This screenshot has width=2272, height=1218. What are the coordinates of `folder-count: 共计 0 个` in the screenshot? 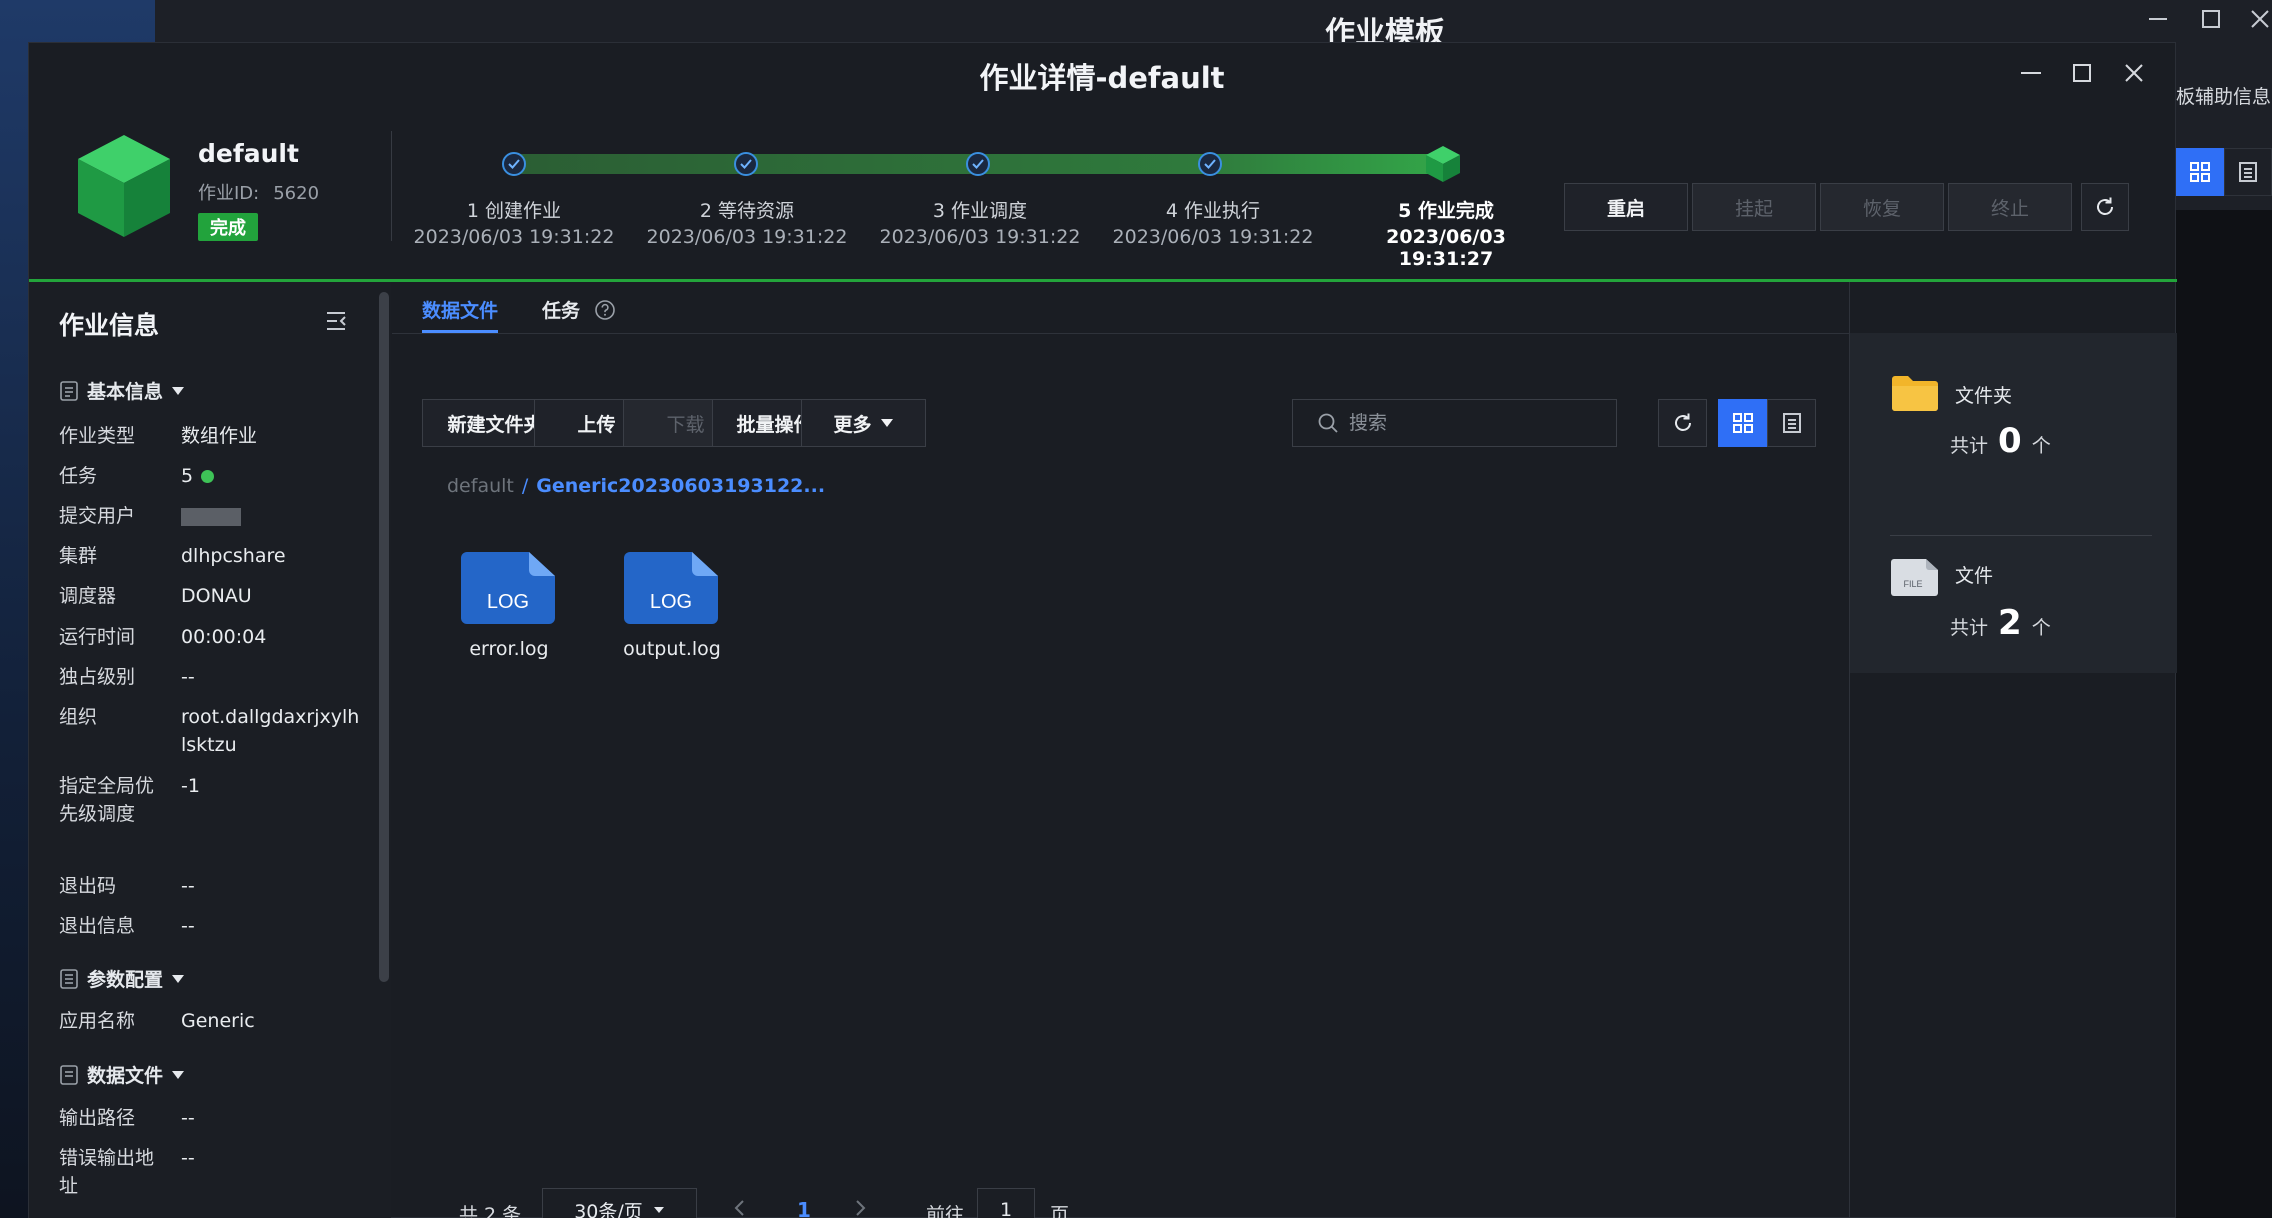 It's located at (2000, 441).